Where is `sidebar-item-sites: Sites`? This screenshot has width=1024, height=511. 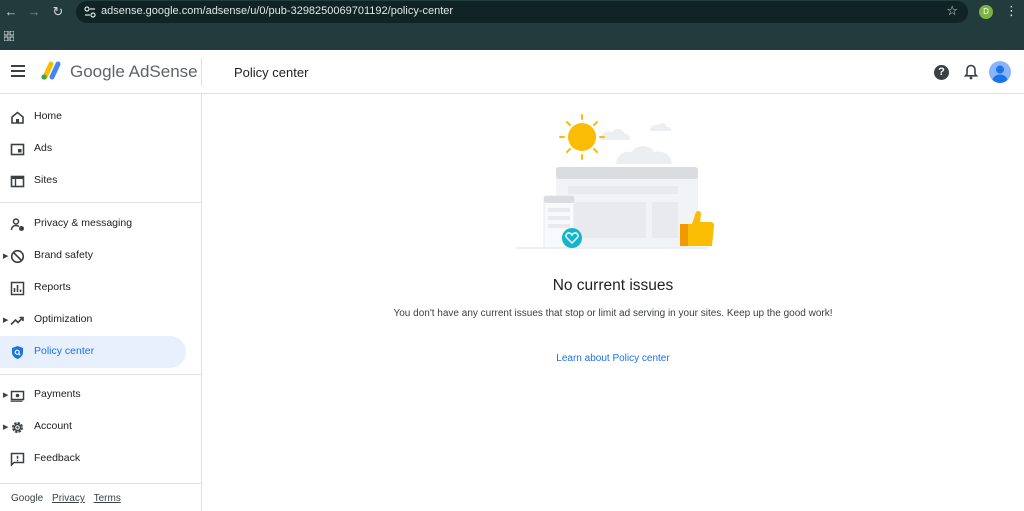
sidebar-item-sites: Sites is located at coordinates (93, 181).